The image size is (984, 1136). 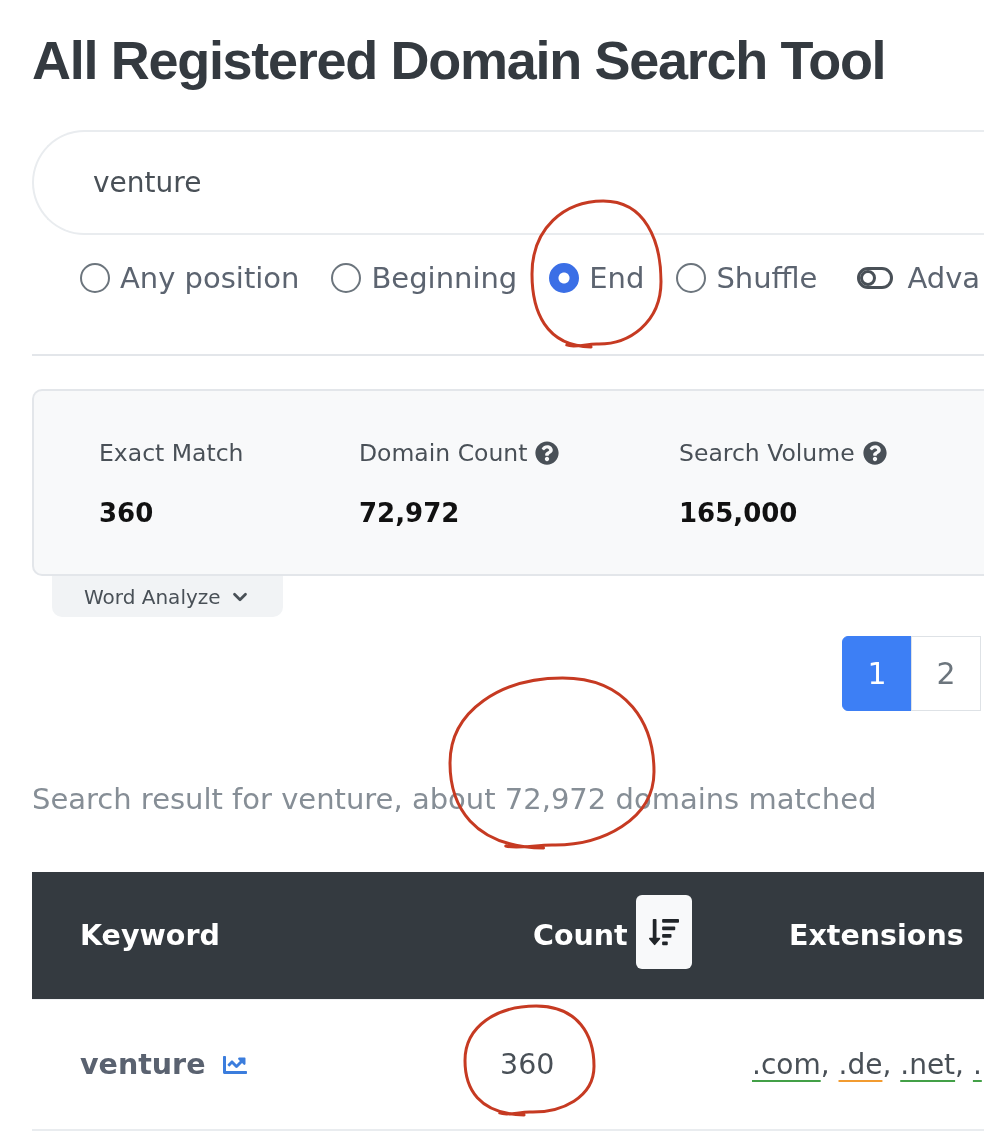 I want to click on stat-label: Domain Count, so click(x=443, y=453).